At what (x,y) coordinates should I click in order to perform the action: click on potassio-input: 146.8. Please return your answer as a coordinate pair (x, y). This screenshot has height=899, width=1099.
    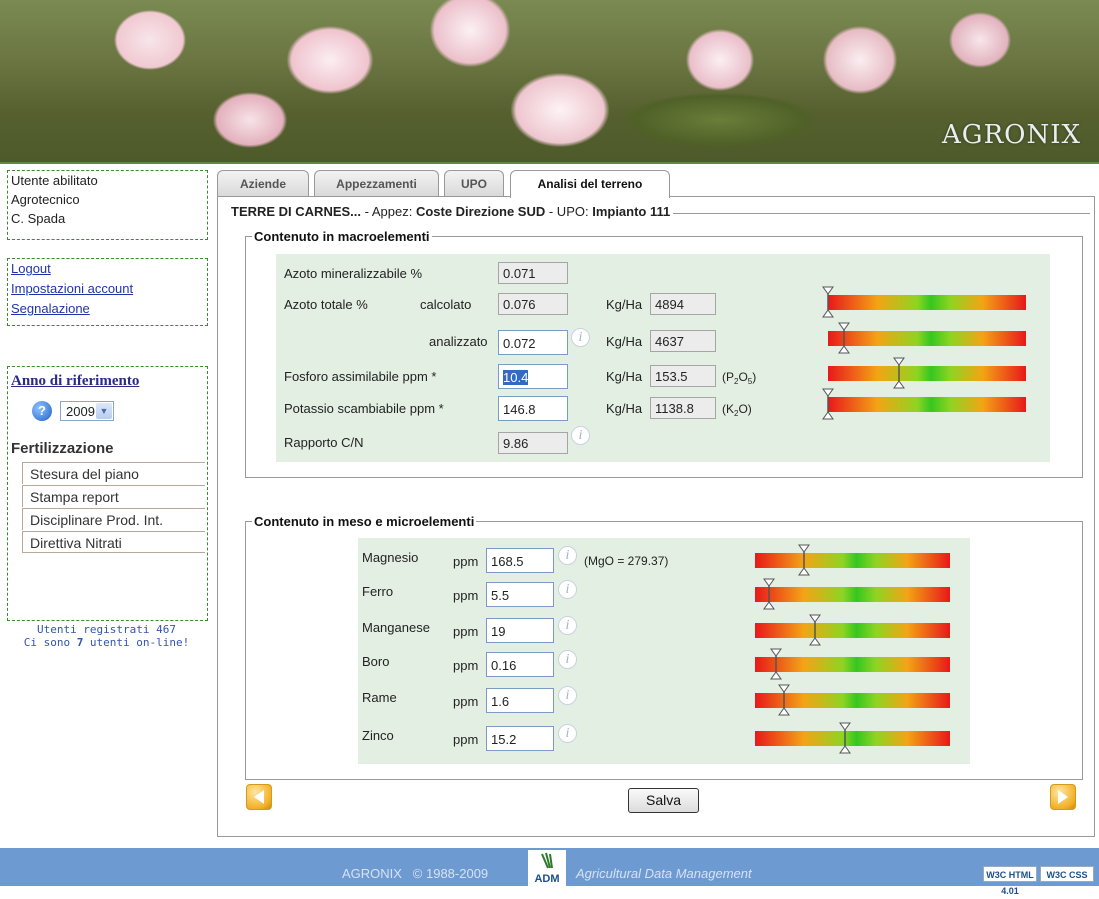
    Looking at the image, I should click on (533, 408).